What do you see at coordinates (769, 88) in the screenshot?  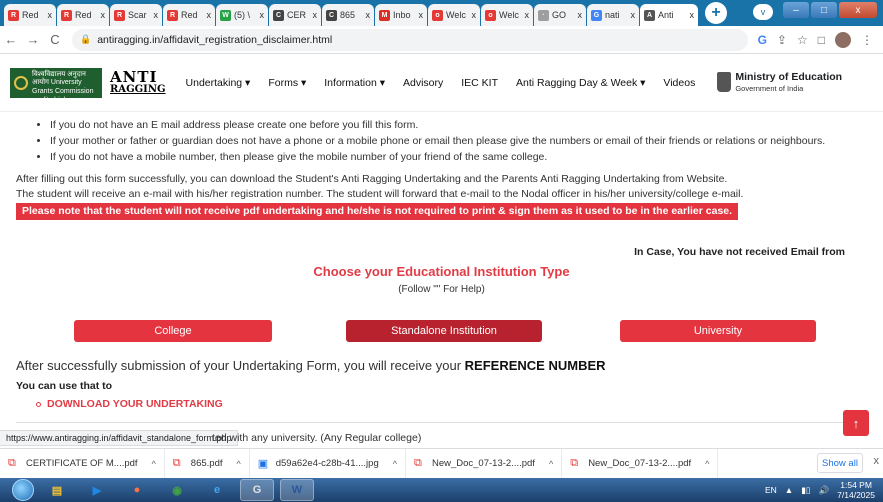 I see `ministry-subtitle: Government of India` at bounding box center [769, 88].